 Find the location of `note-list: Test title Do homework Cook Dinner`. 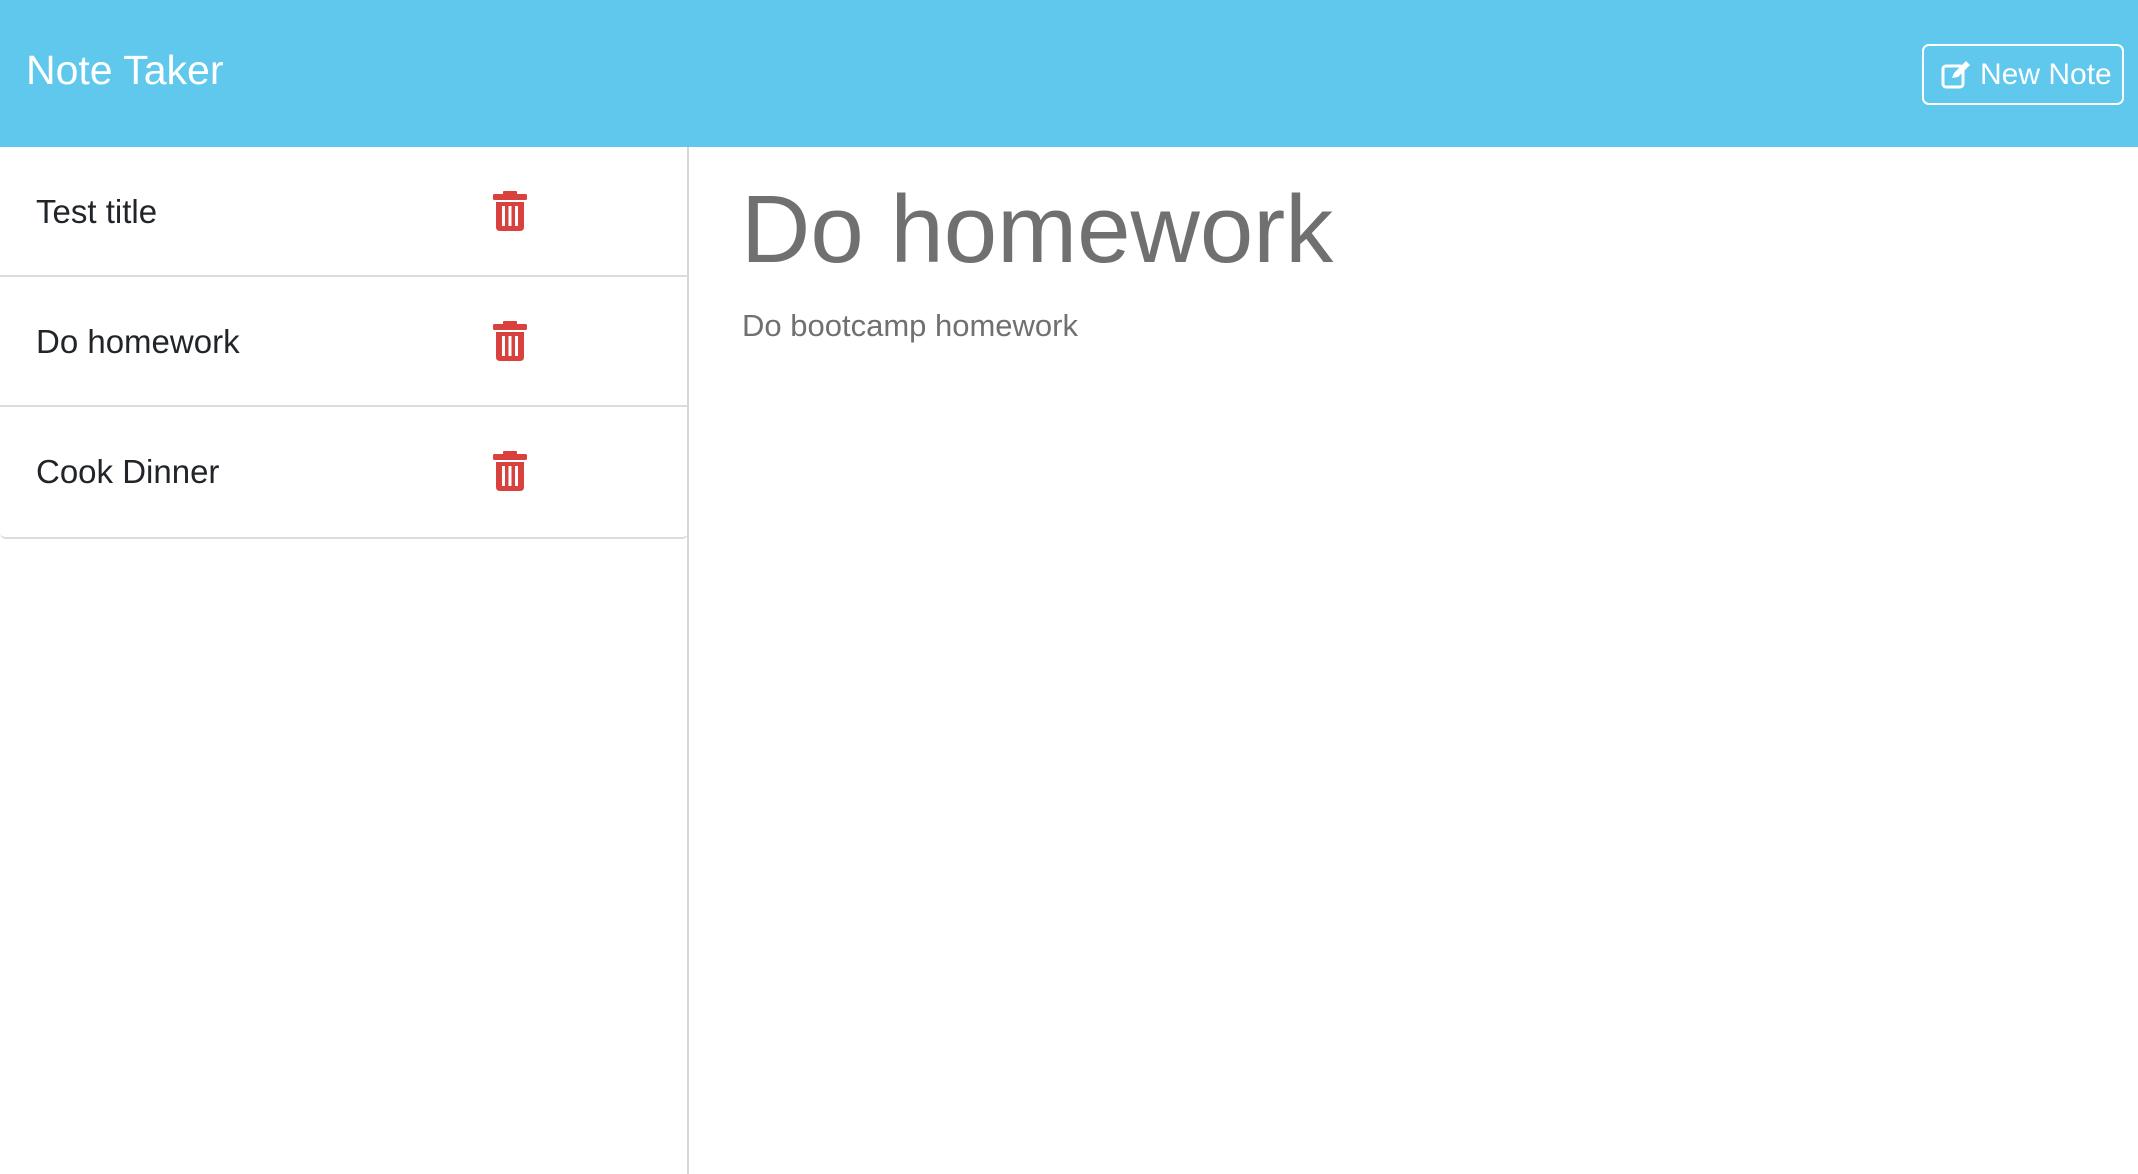

note-list: Test title Do homework Cook Dinner is located at coordinates (344, 343).